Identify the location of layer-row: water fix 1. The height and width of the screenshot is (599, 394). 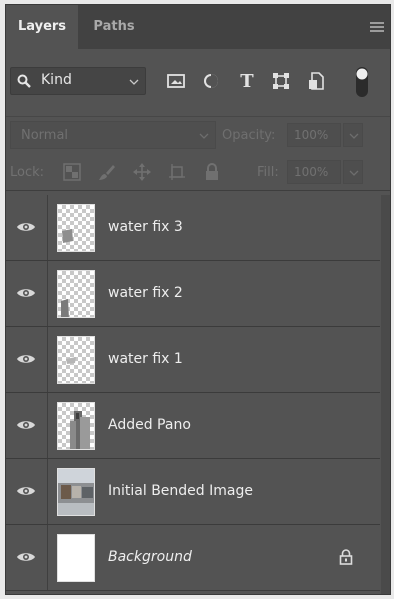
(193, 360).